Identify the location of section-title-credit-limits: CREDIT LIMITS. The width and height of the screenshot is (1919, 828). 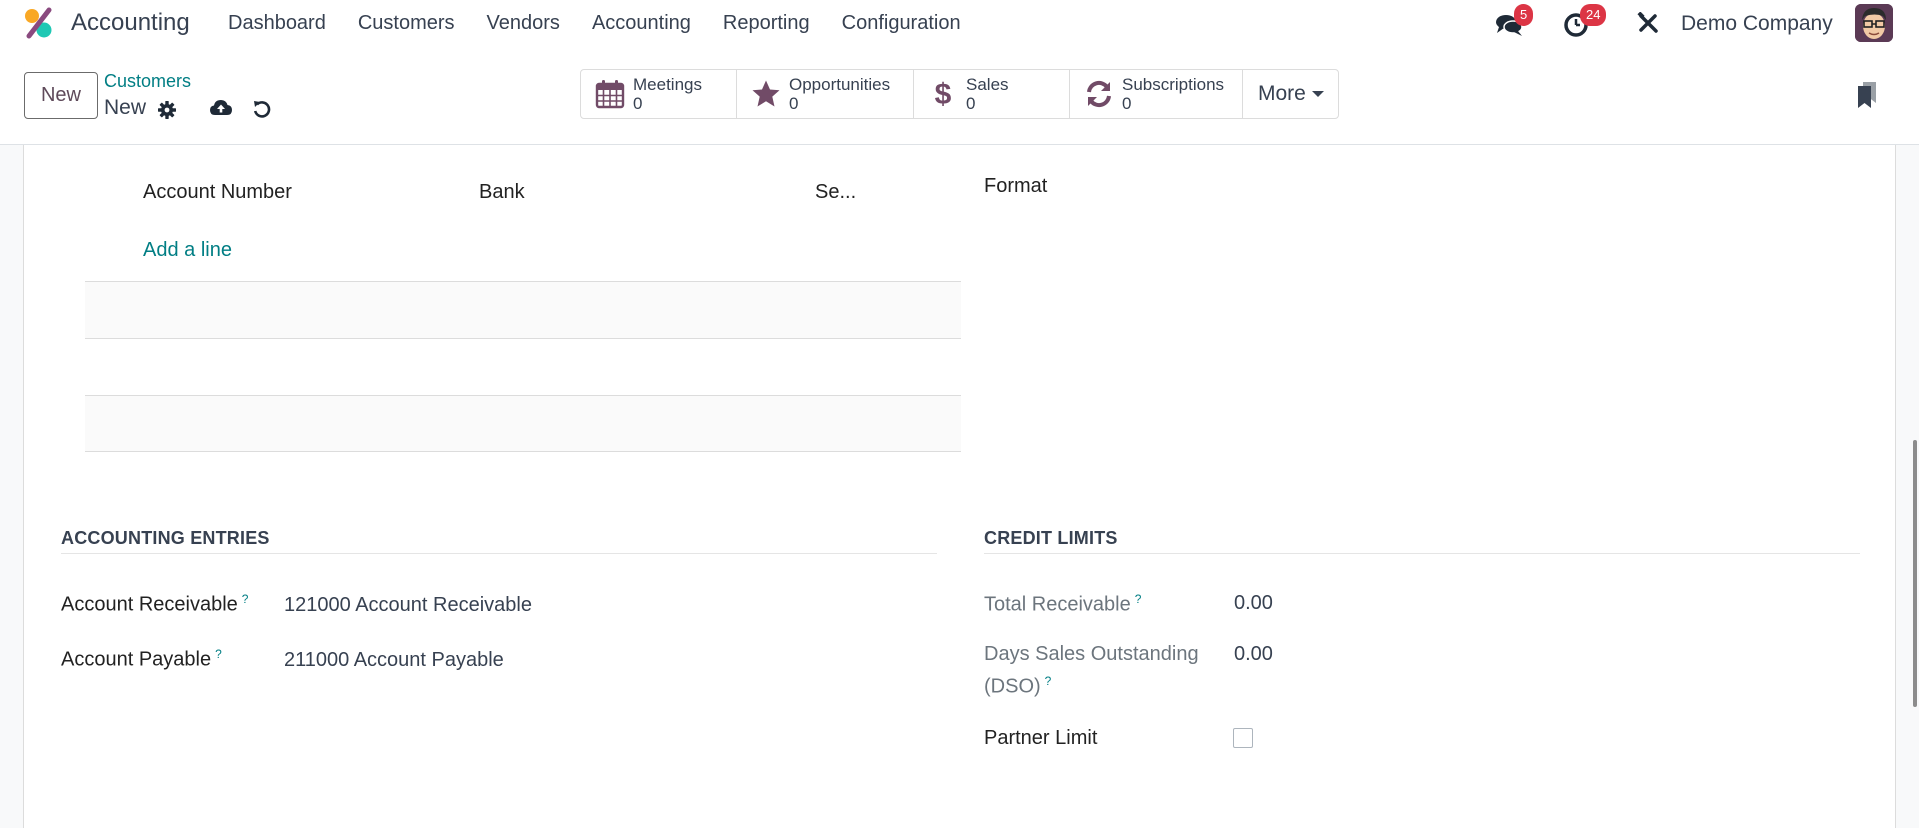
(1051, 538).